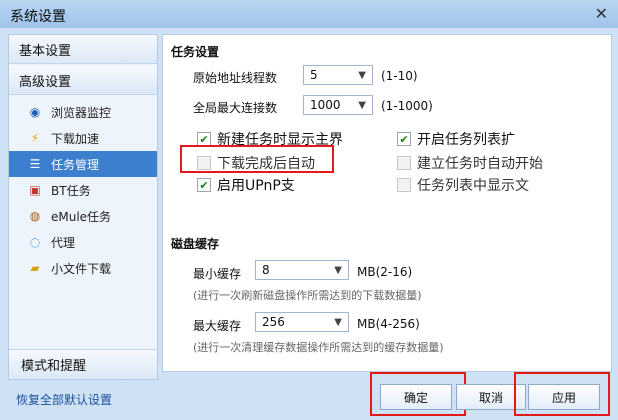 The image size is (618, 420). Describe the element at coordinates (64, 399) in the screenshot. I see `restore-defaults-link: 恢复全部默认设置` at that location.